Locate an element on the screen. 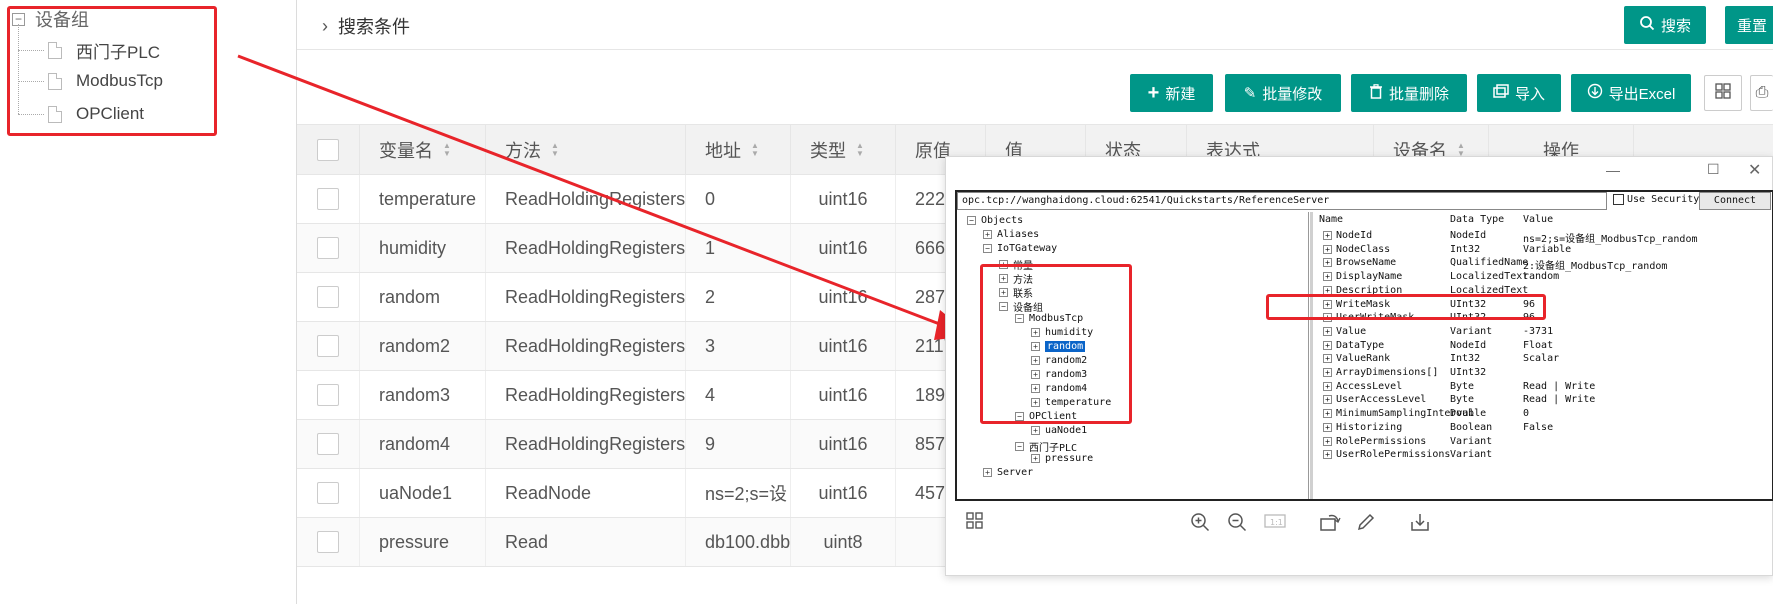  col-header-address: 地址 ▲ ▼ is located at coordinates (738, 150).